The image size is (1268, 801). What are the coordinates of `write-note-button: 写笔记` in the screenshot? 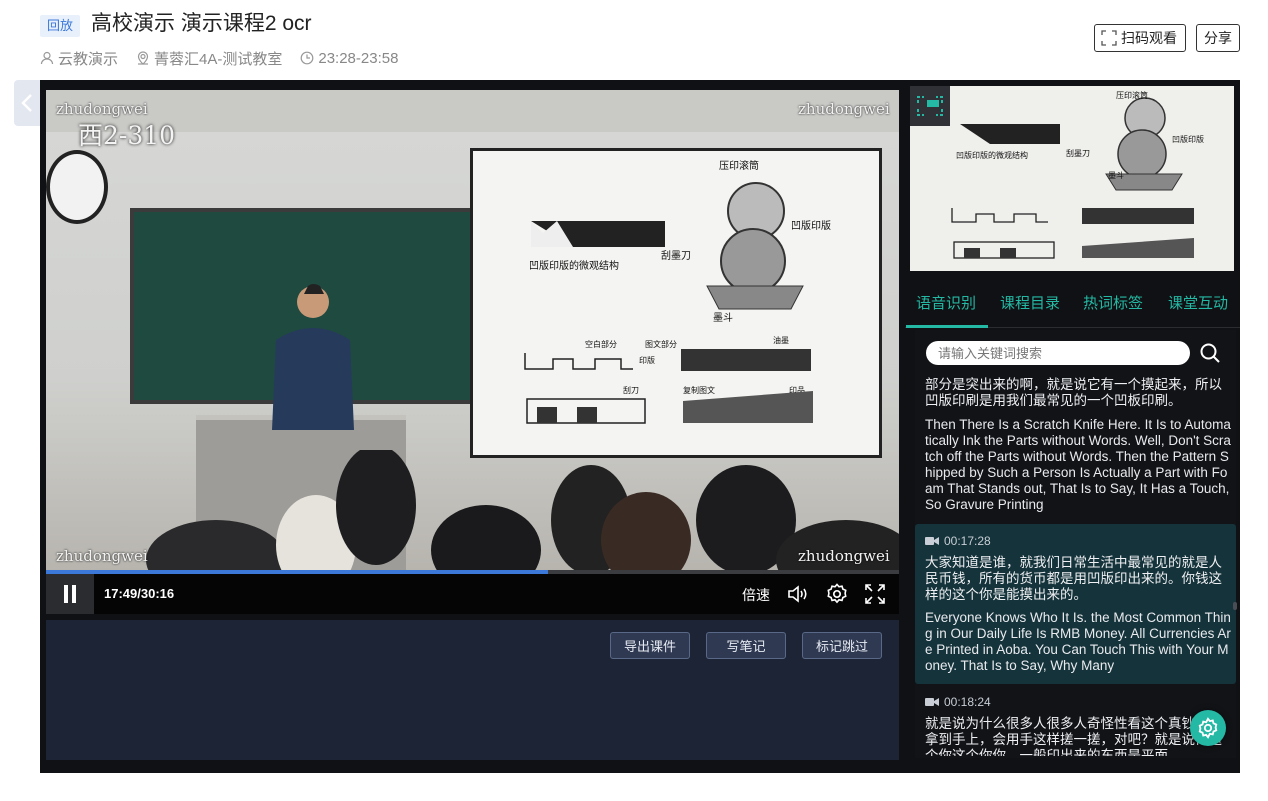 It's located at (746, 645).